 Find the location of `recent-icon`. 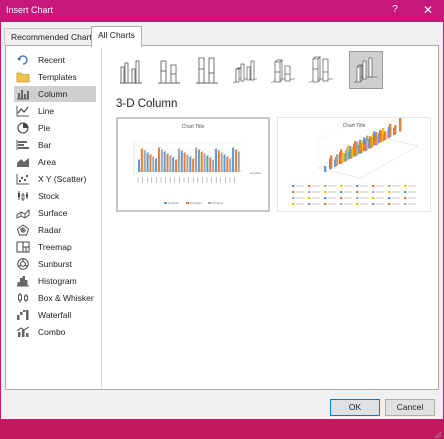

recent-icon is located at coordinates (23, 60).